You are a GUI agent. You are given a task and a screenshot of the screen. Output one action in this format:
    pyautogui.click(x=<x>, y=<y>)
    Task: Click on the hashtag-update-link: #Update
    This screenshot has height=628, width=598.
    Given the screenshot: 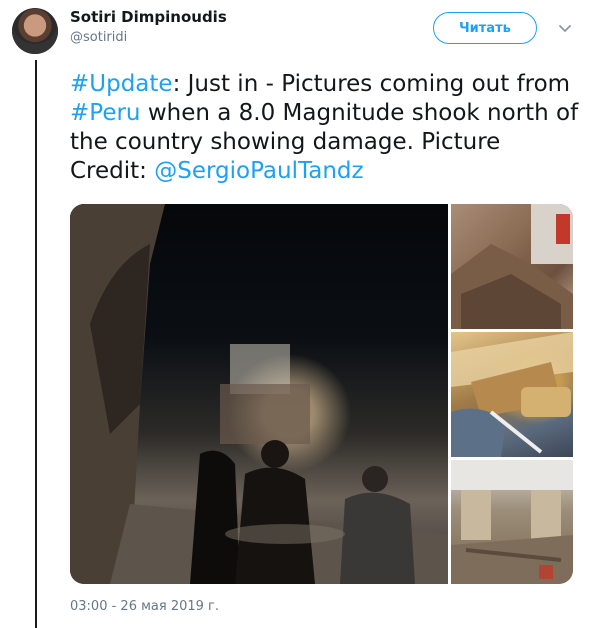 What is the action you would take?
    pyautogui.click(x=121, y=84)
    